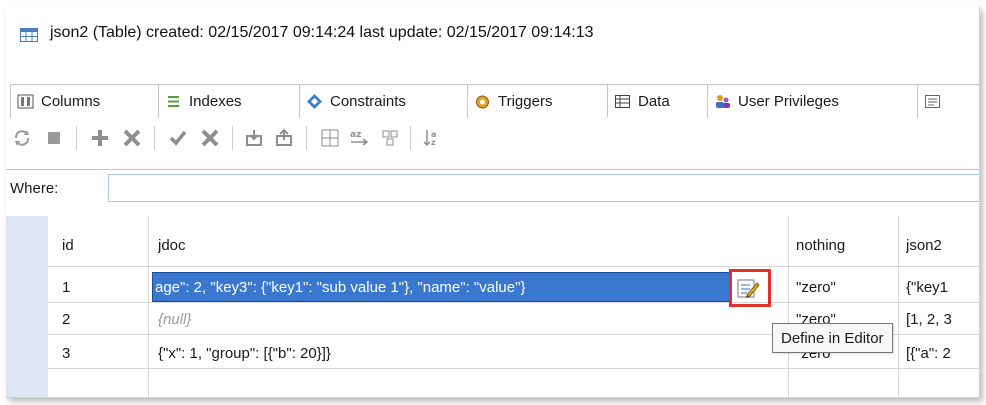 The width and height of the screenshot is (986, 405). Describe the element at coordinates (390, 138) in the screenshot. I see `group-icon` at that location.